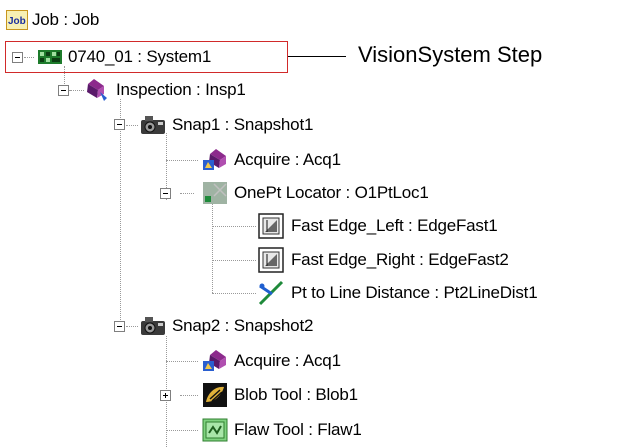  I want to click on callout-label: VisionSystem Step, so click(450, 54).